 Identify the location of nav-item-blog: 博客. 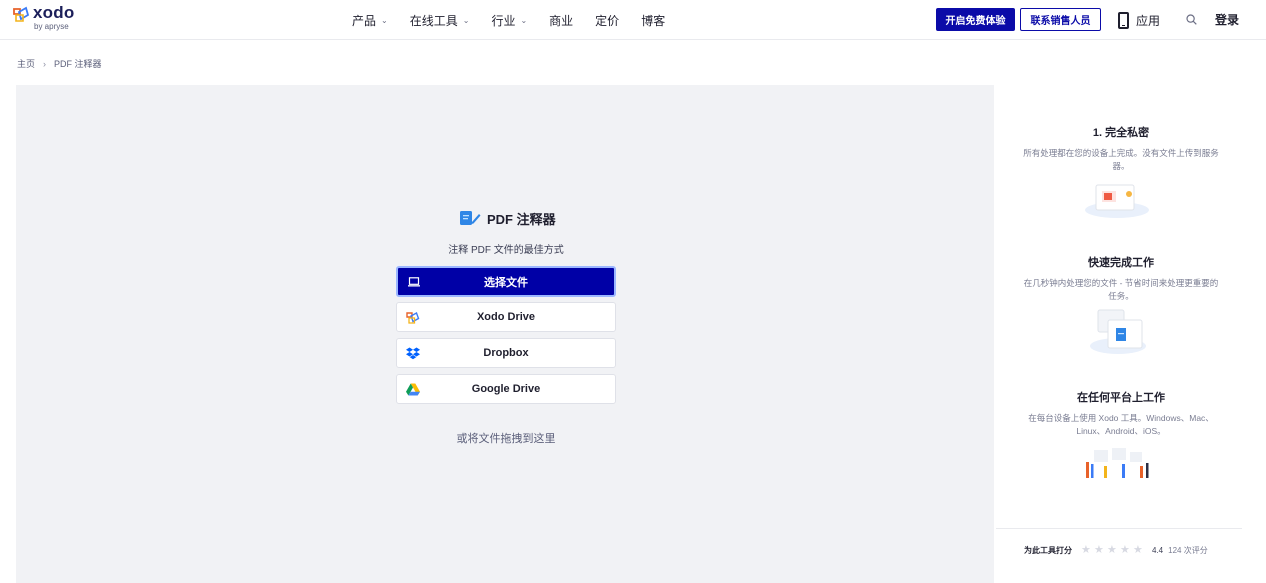
(653, 20).